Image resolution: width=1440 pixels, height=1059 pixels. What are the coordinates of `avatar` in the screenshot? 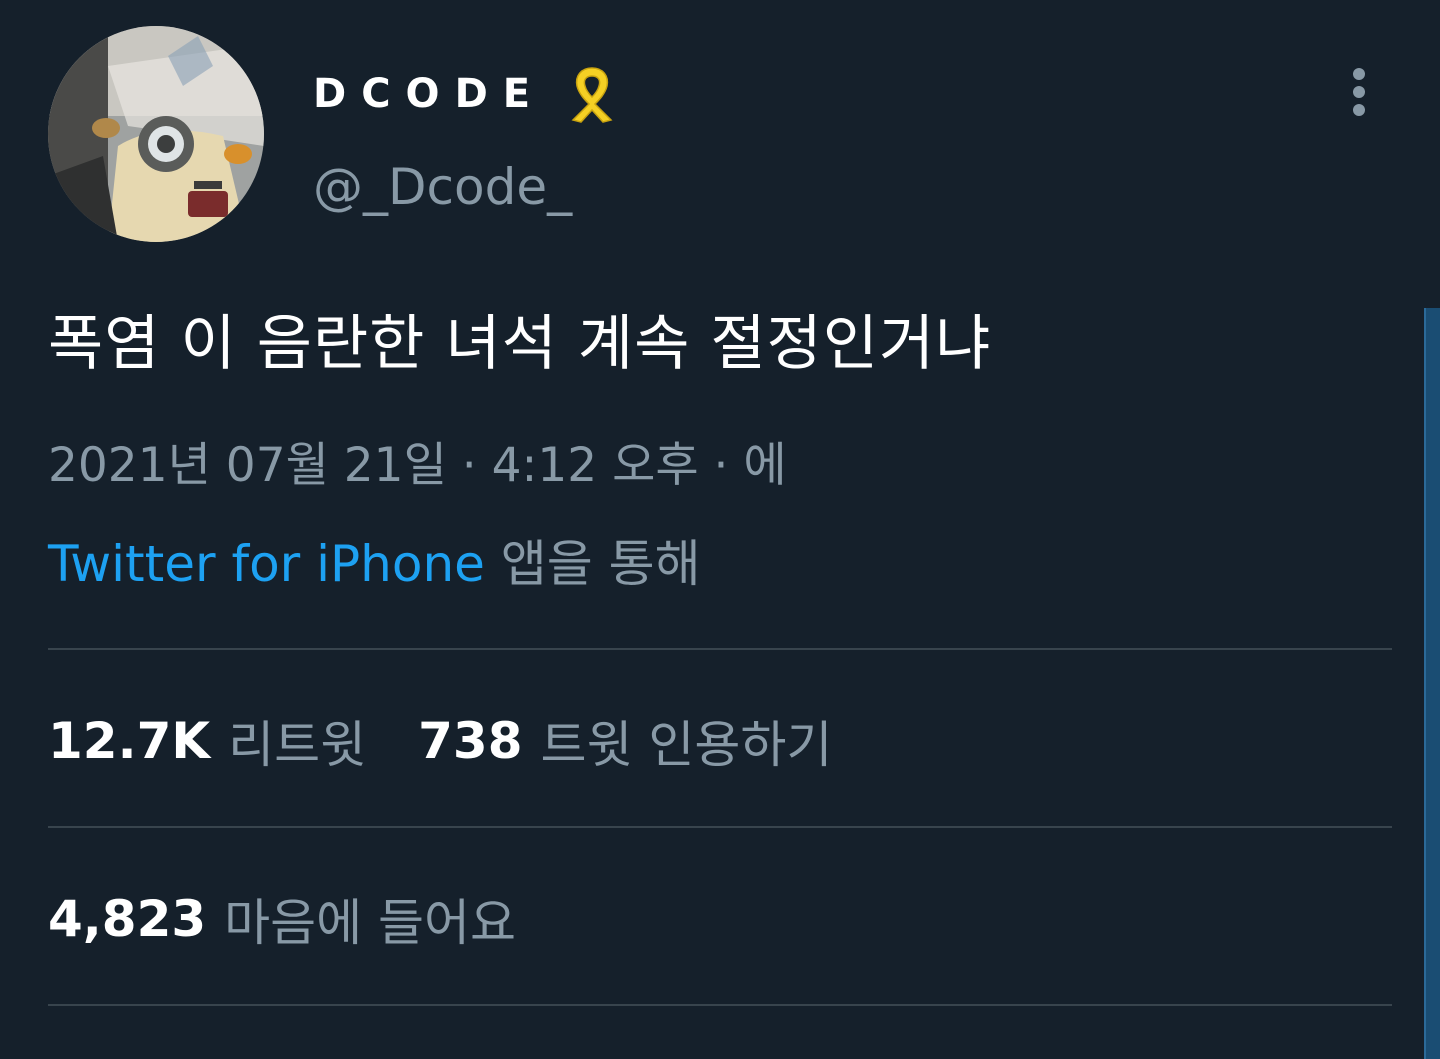 It's located at (156, 134).